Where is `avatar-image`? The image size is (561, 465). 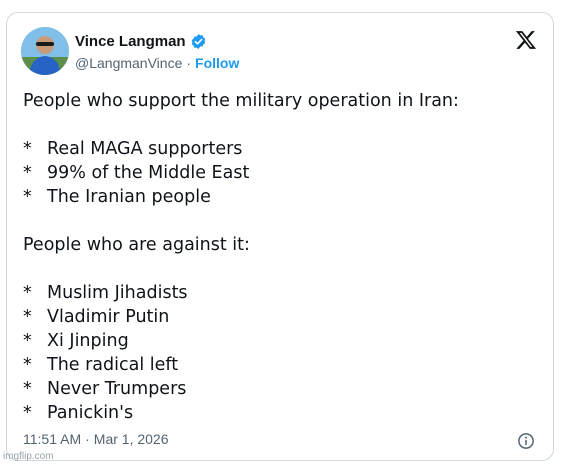 avatar-image is located at coordinates (45, 51).